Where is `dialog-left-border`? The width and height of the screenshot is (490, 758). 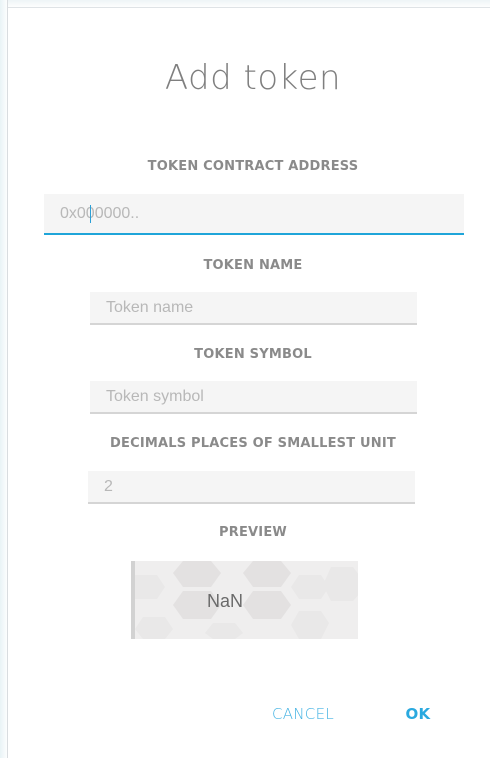 dialog-left-border is located at coordinates (7, 379).